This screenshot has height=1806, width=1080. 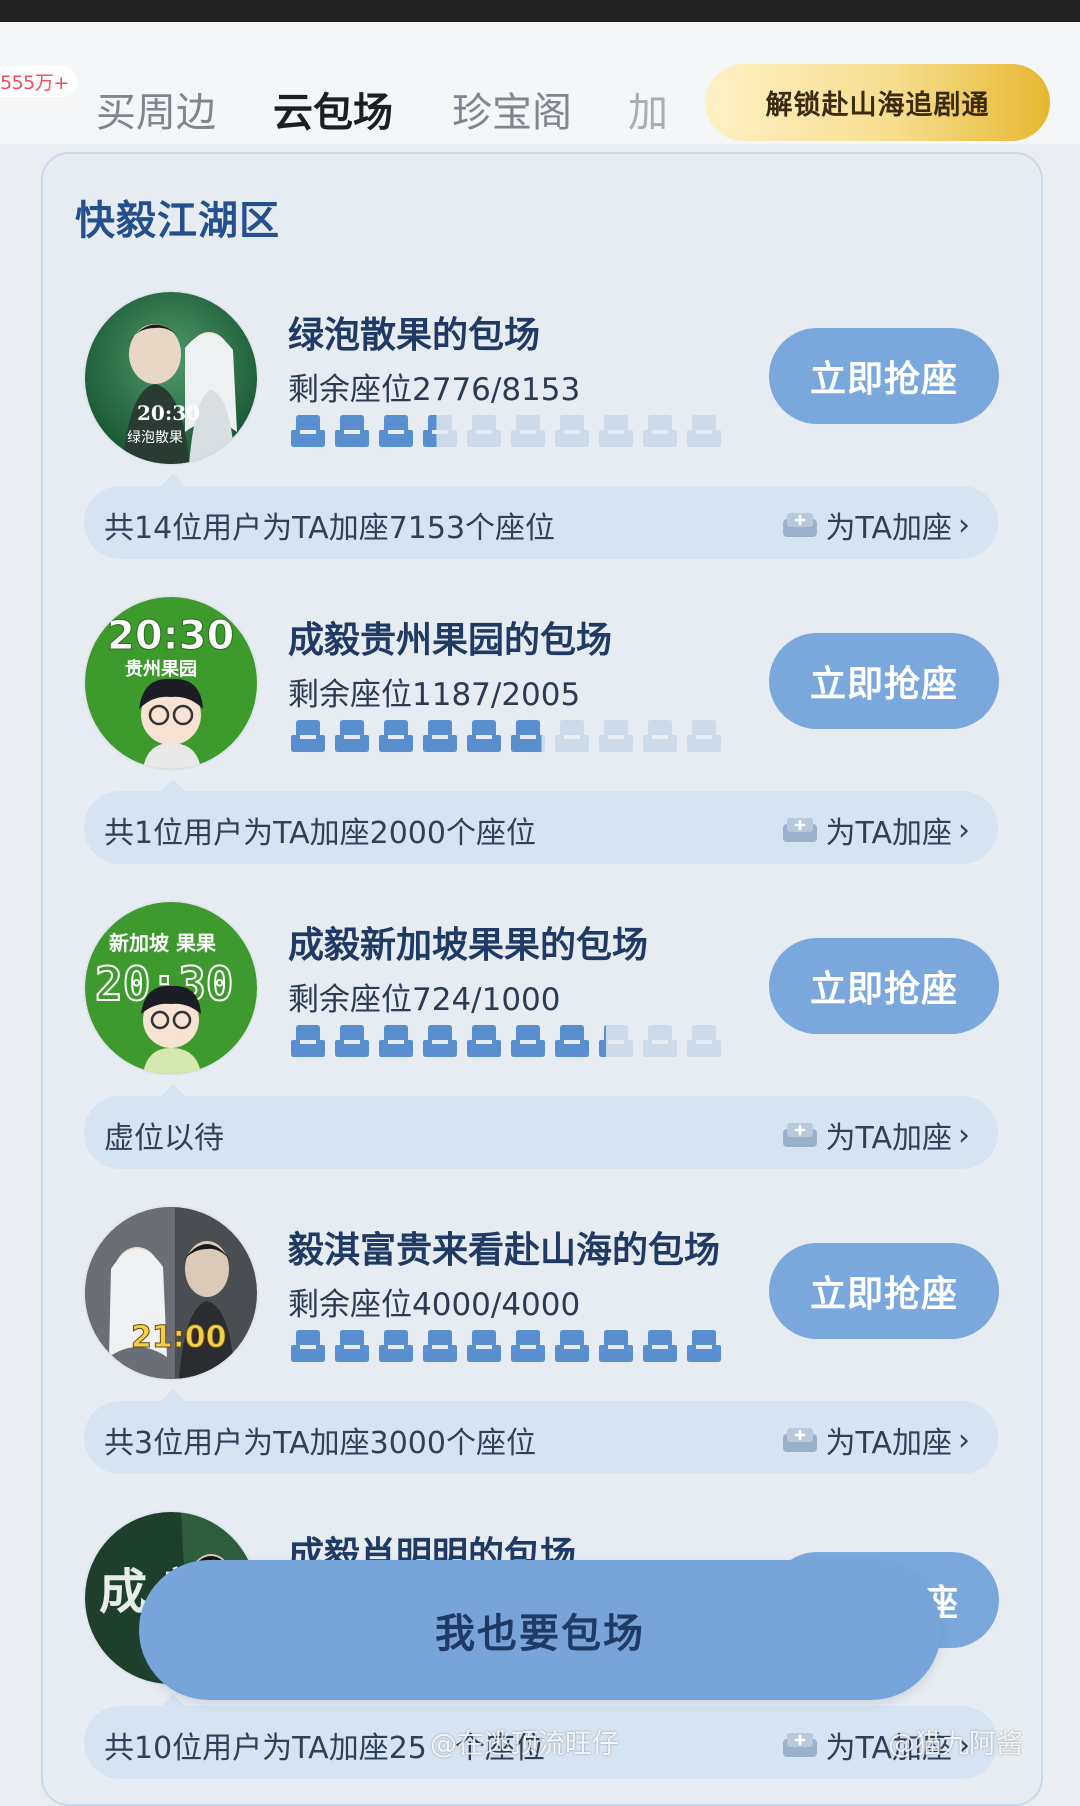 I want to click on supporter-info-text: 共3位用户为TA加座3000个座位, so click(x=320, y=1443).